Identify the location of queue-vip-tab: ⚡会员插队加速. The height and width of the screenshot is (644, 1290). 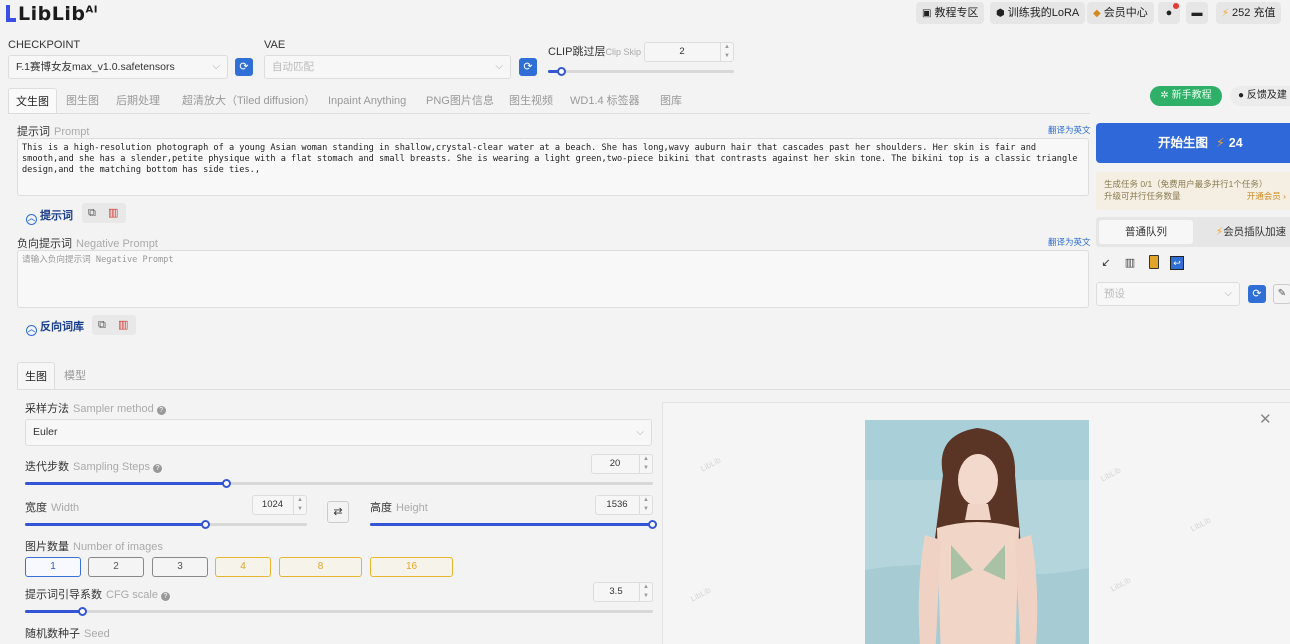
(1248, 232).